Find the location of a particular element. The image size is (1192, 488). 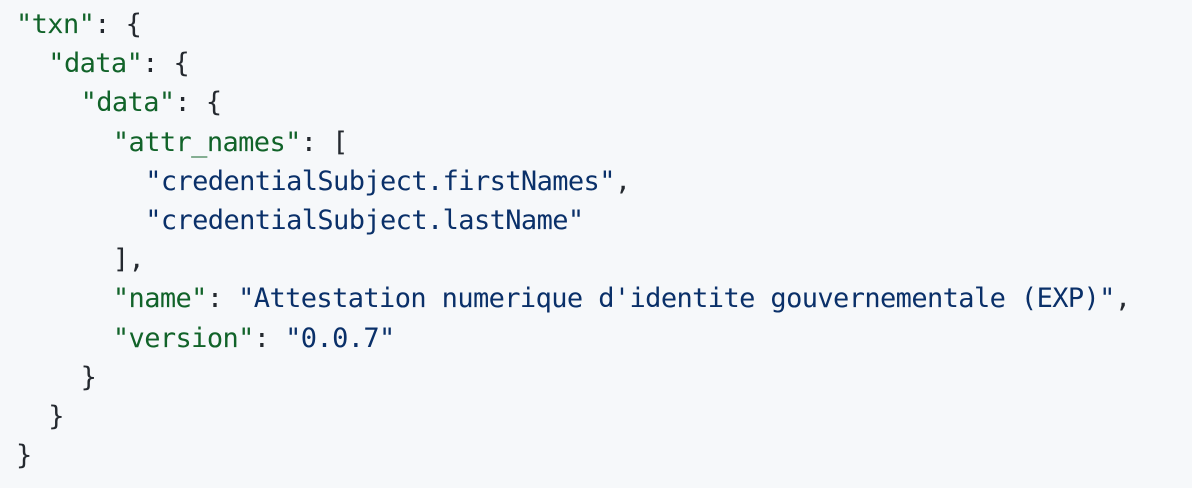

code-line-close-bracket: ], is located at coordinates (604, 259).